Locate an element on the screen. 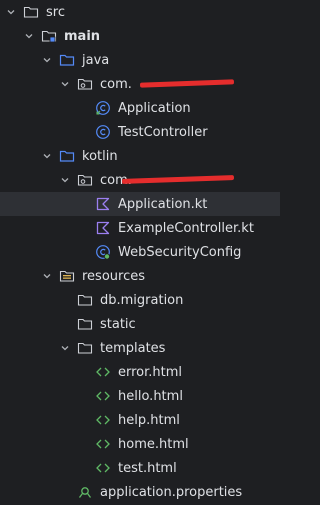 The height and width of the screenshot is (505, 320). tree-item-application: Application is located at coordinates (140, 108).